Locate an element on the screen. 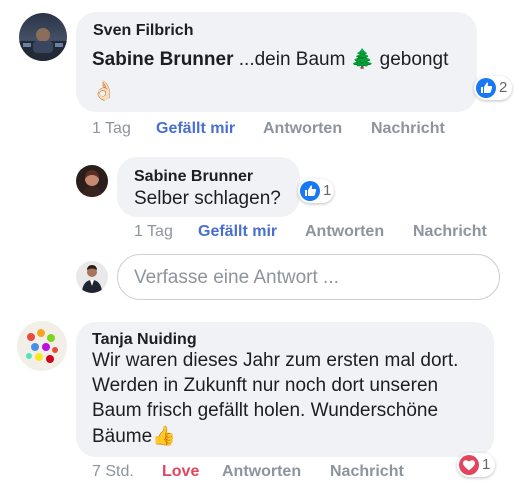  reaction-summary-sven: 2 is located at coordinates (493, 88).